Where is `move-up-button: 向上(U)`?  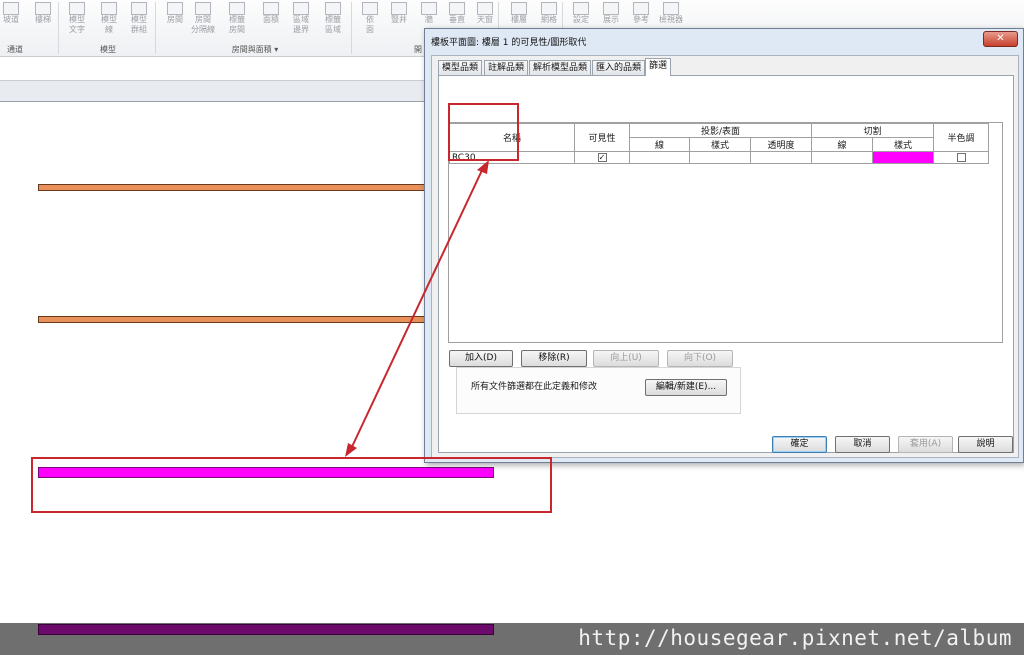 move-up-button: 向上(U) is located at coordinates (626, 358).